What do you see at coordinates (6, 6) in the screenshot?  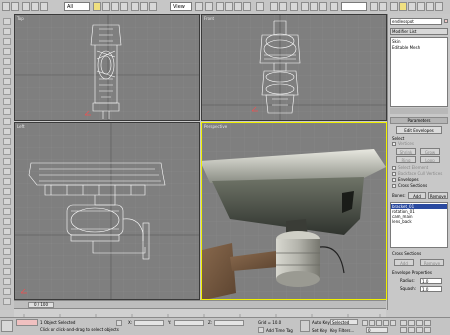 I see `undo-icon` at bounding box center [6, 6].